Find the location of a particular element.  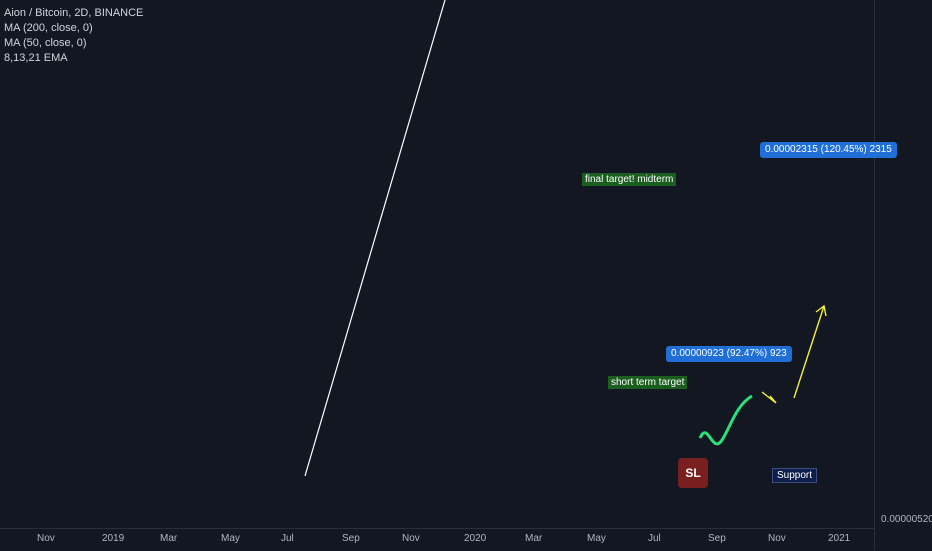

long-measure-box: 0.00002315 (120.45%) 2315 is located at coordinates (828, 150).